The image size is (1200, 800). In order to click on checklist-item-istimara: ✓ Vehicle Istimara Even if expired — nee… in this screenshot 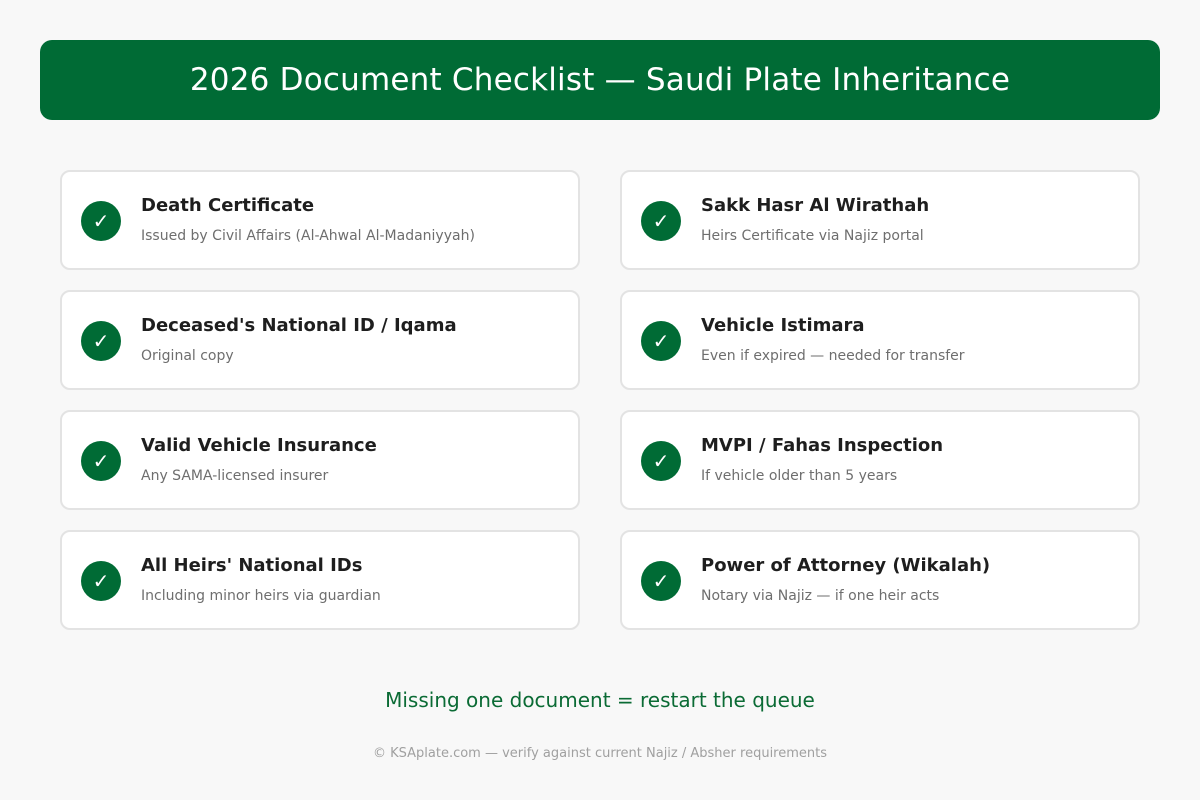, I will do `click(880, 340)`.